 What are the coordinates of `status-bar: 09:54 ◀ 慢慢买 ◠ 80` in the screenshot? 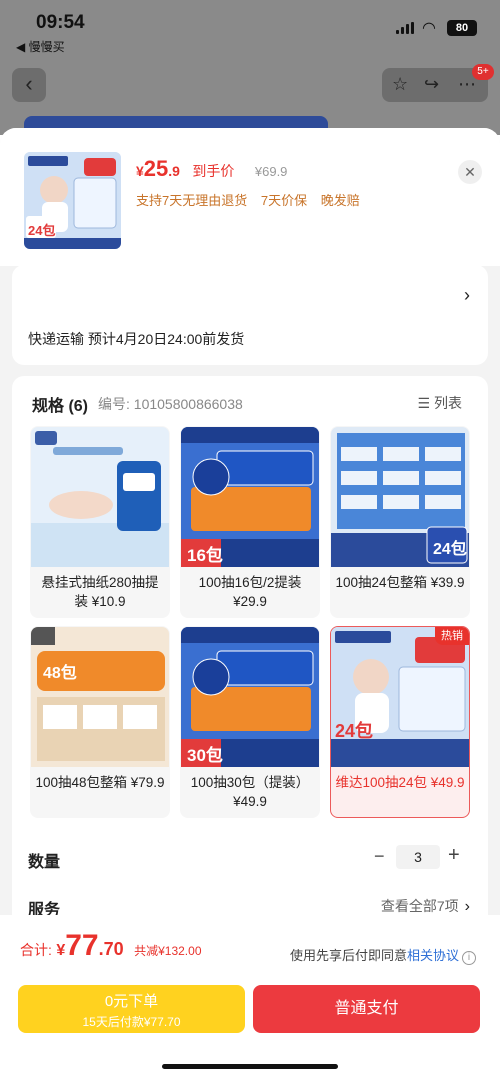 It's located at (250, 28).